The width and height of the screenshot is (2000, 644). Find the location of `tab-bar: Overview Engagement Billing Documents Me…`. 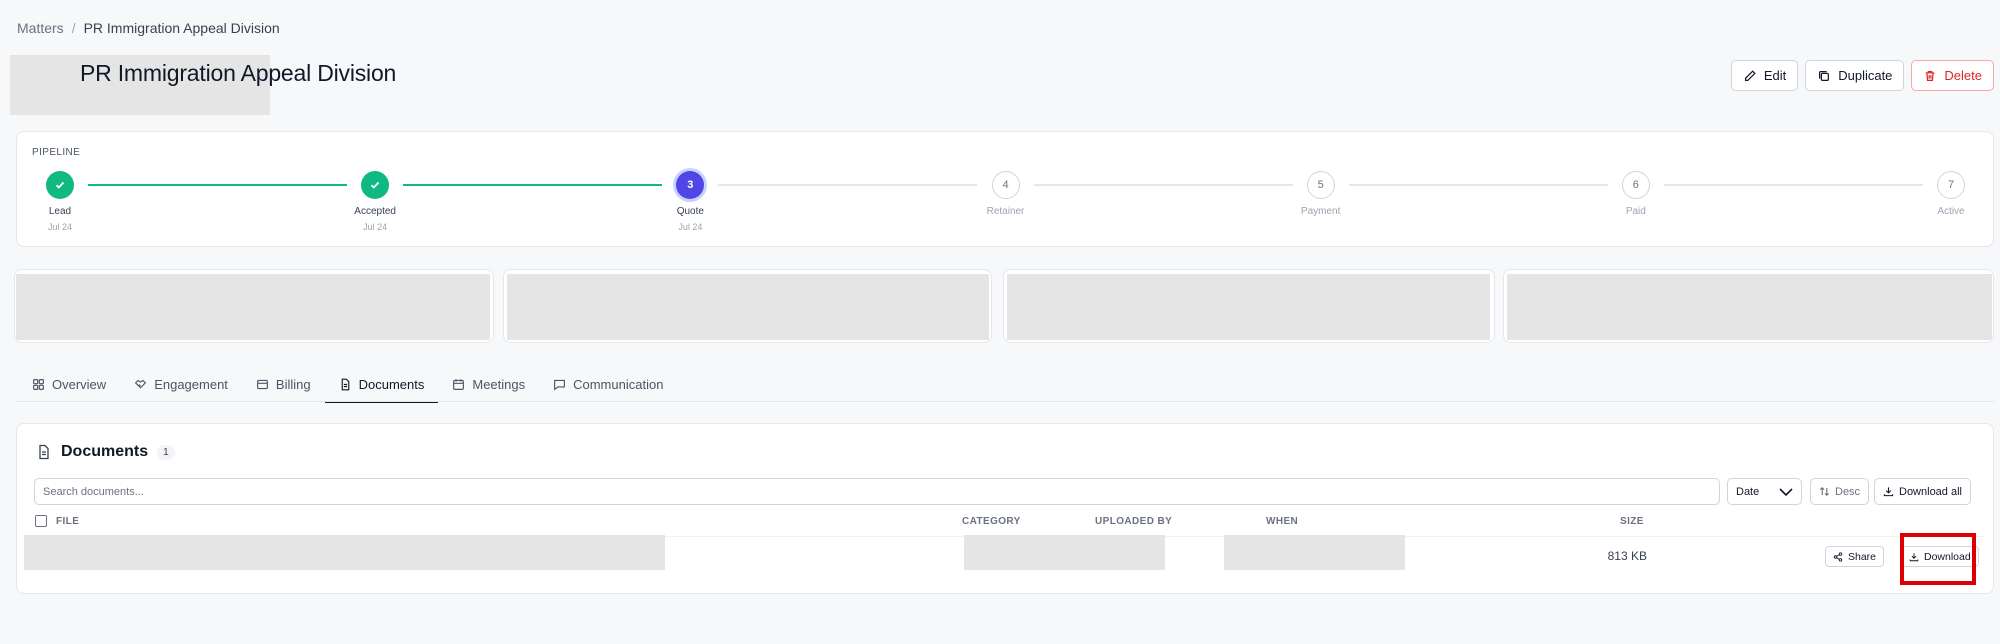

tab-bar: Overview Engagement Billing Documents Me… is located at coordinates (347, 384).